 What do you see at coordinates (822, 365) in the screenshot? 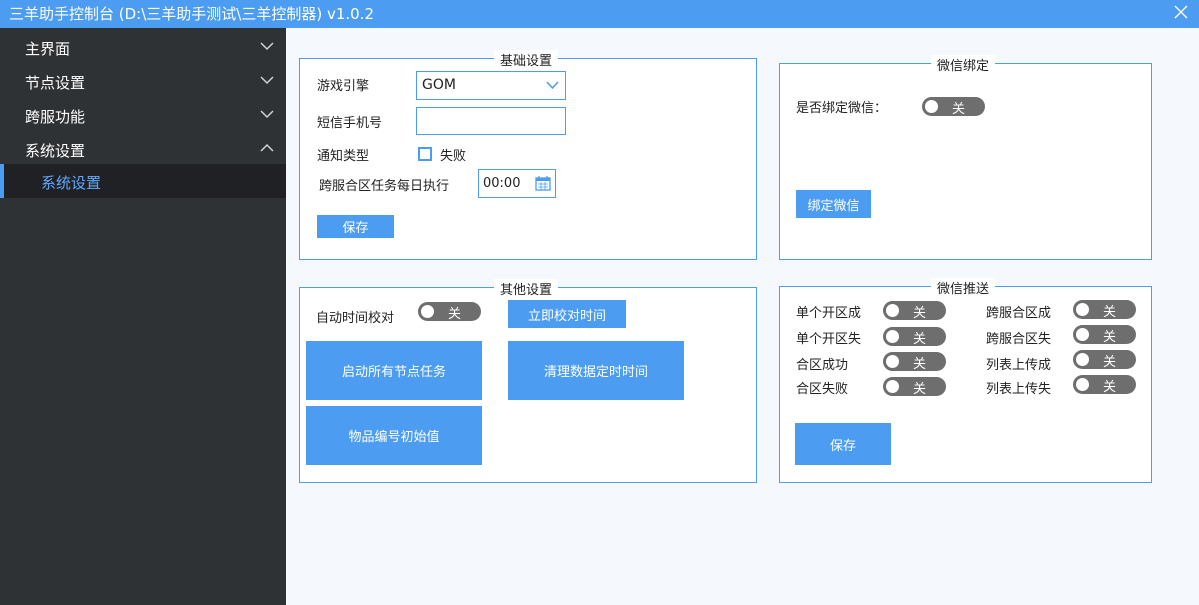
I see `push-left-label: 合区成功` at bounding box center [822, 365].